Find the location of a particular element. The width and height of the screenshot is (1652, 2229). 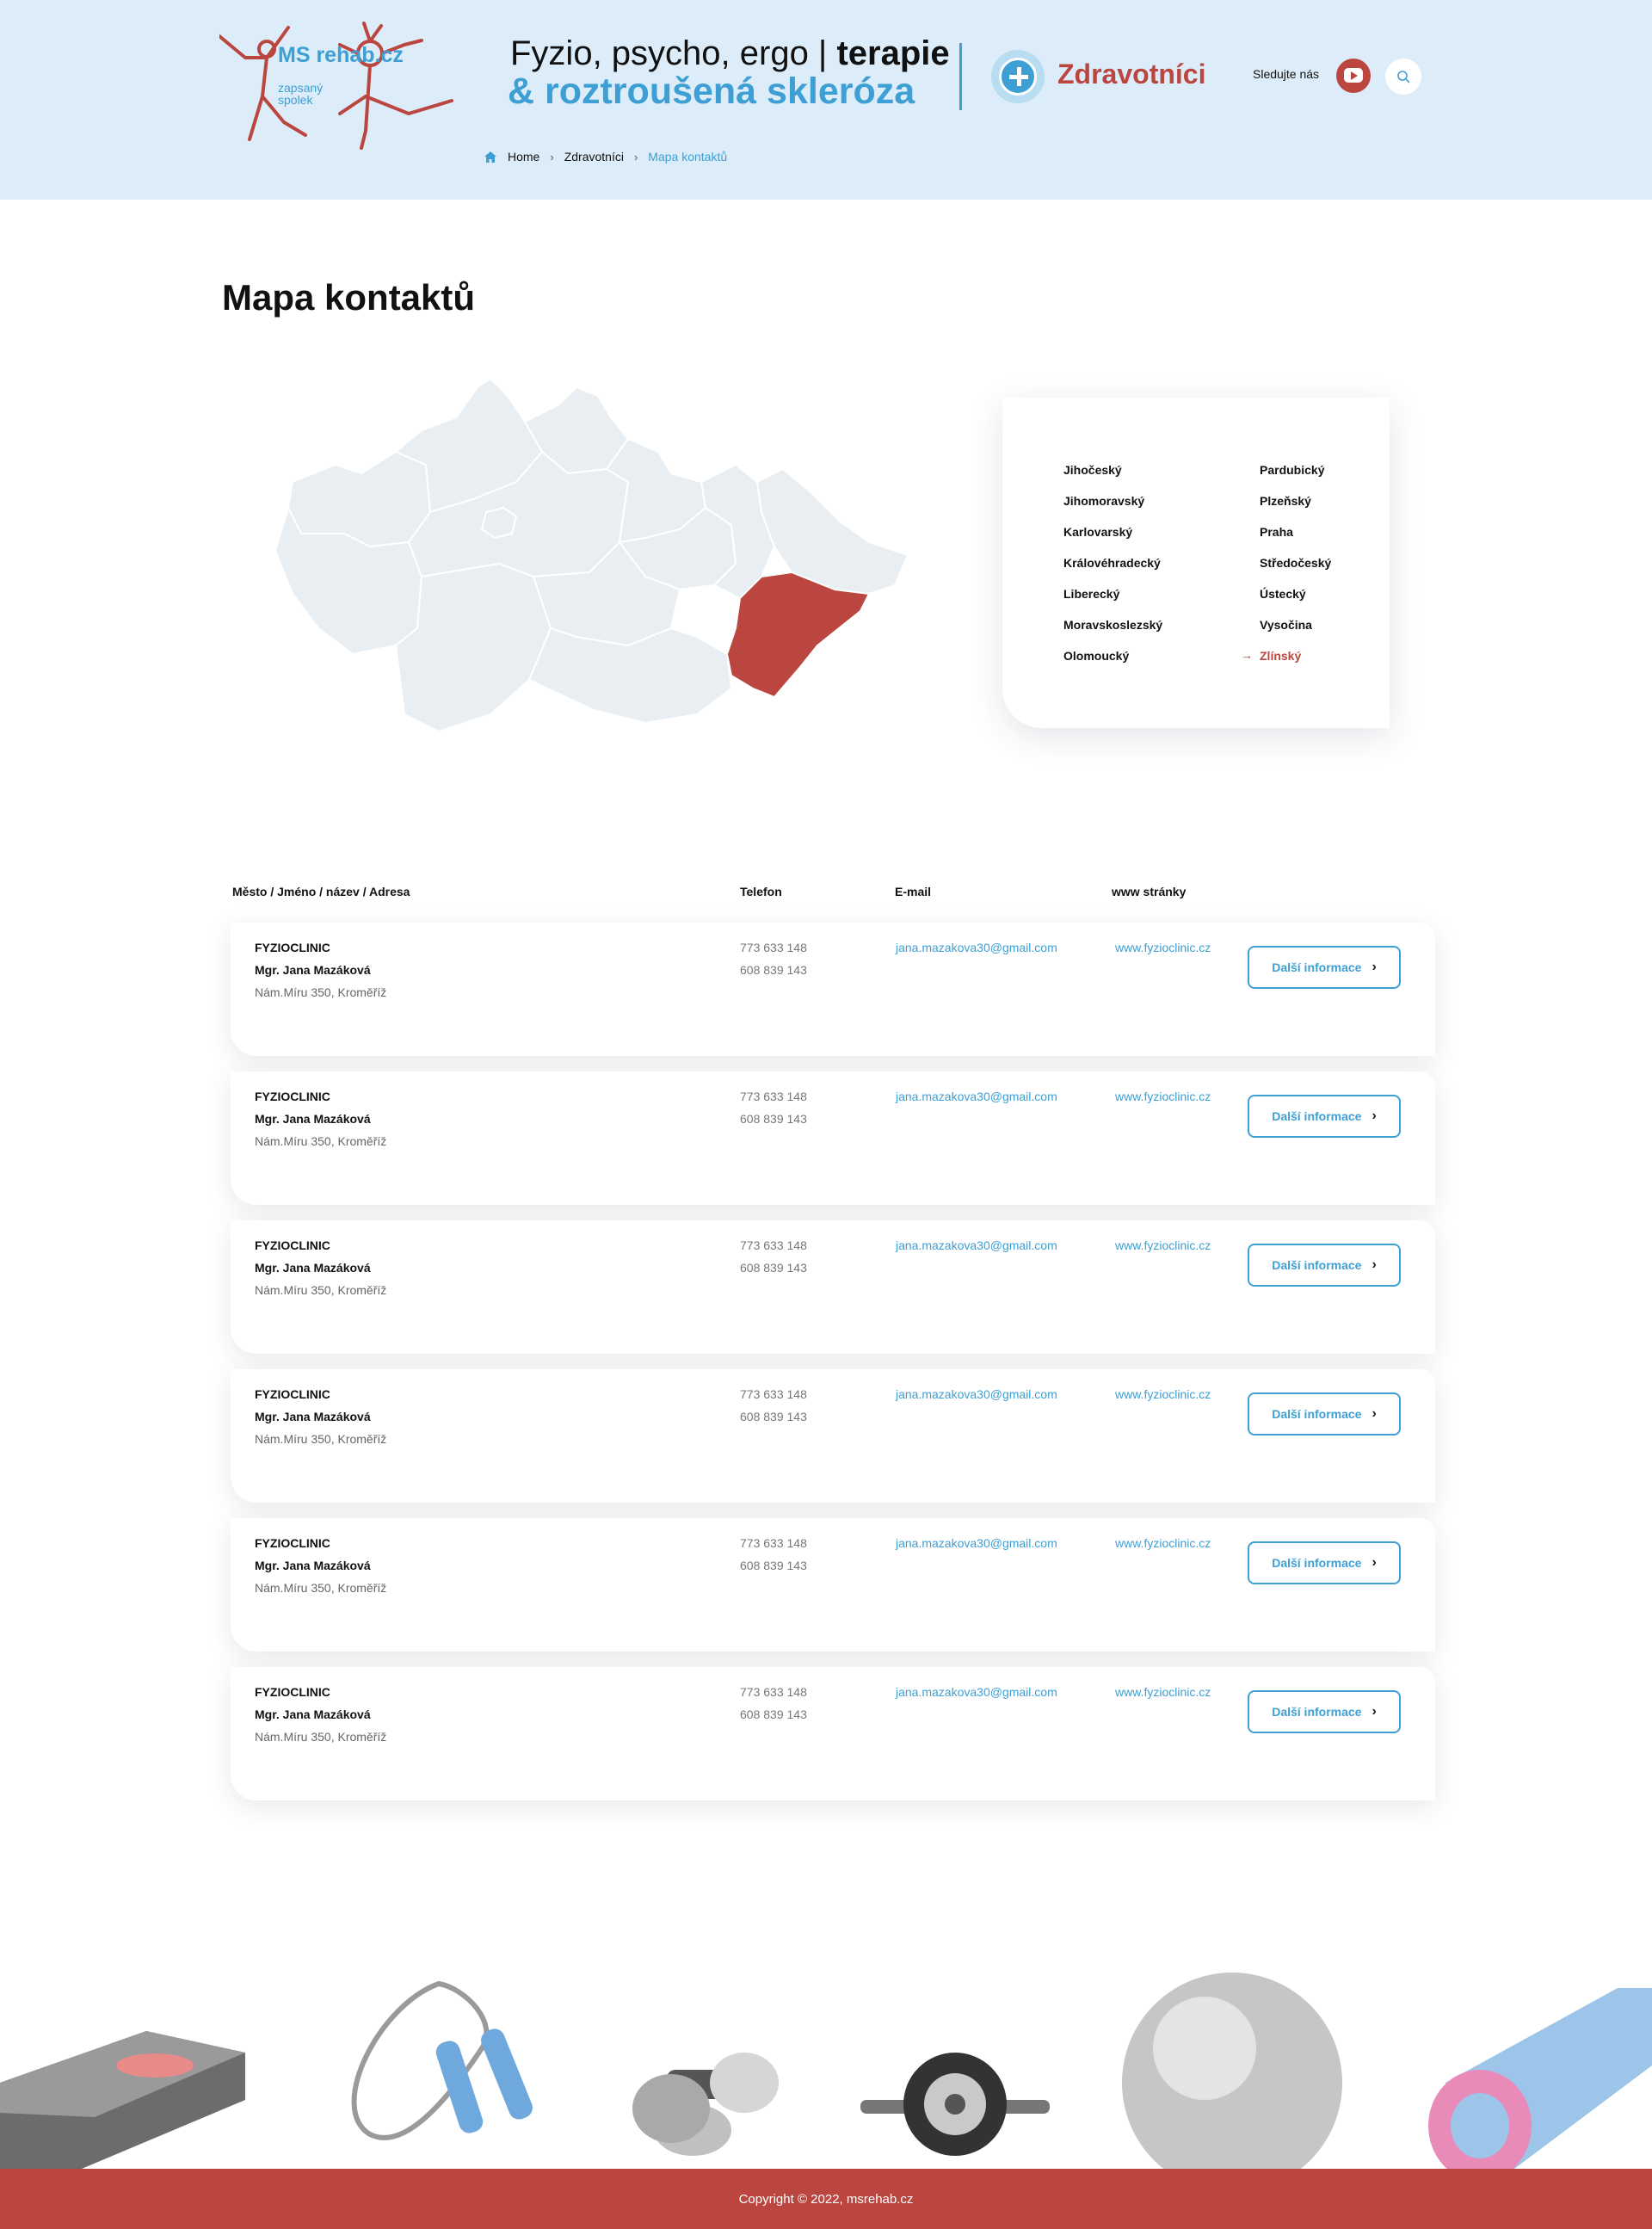

region-plzensky: Plzeňský is located at coordinates (1320, 509).